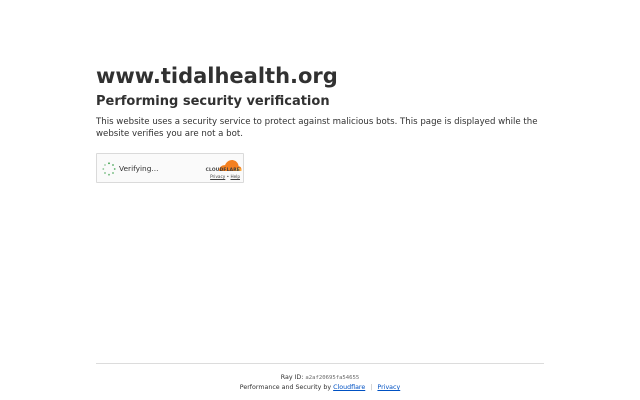 The width and height of the screenshot is (640, 400). I want to click on site-domain: www.tidalhealth.org, so click(217, 76).